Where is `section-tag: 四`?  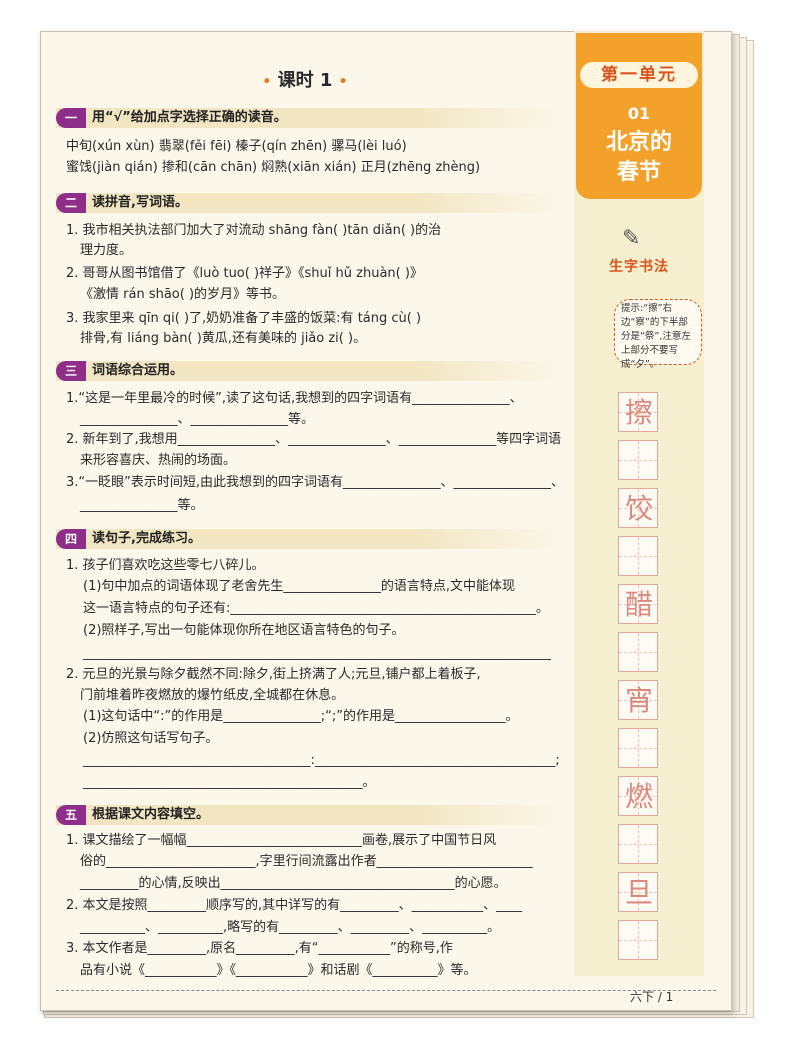 section-tag: 四 is located at coordinates (71, 539).